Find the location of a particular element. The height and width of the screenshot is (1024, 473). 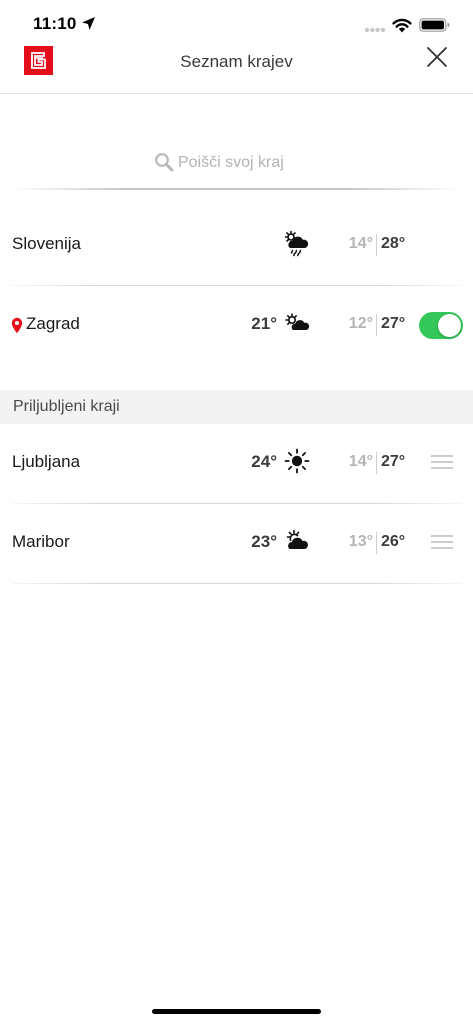

wifi-icon is located at coordinates (402, 25).